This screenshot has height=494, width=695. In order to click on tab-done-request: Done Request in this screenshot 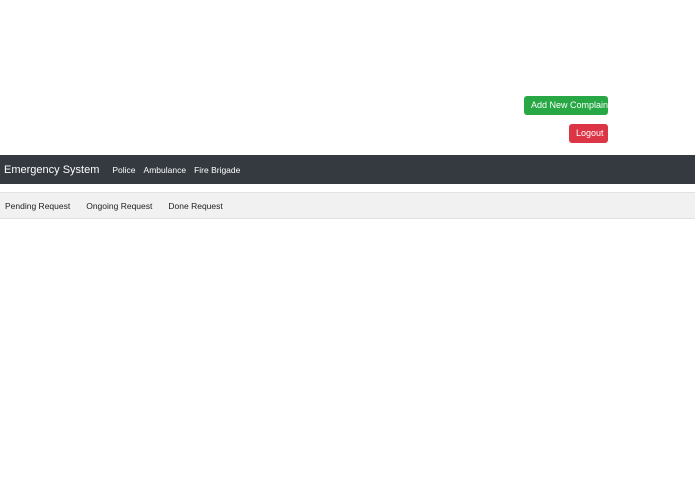, I will do `click(195, 206)`.